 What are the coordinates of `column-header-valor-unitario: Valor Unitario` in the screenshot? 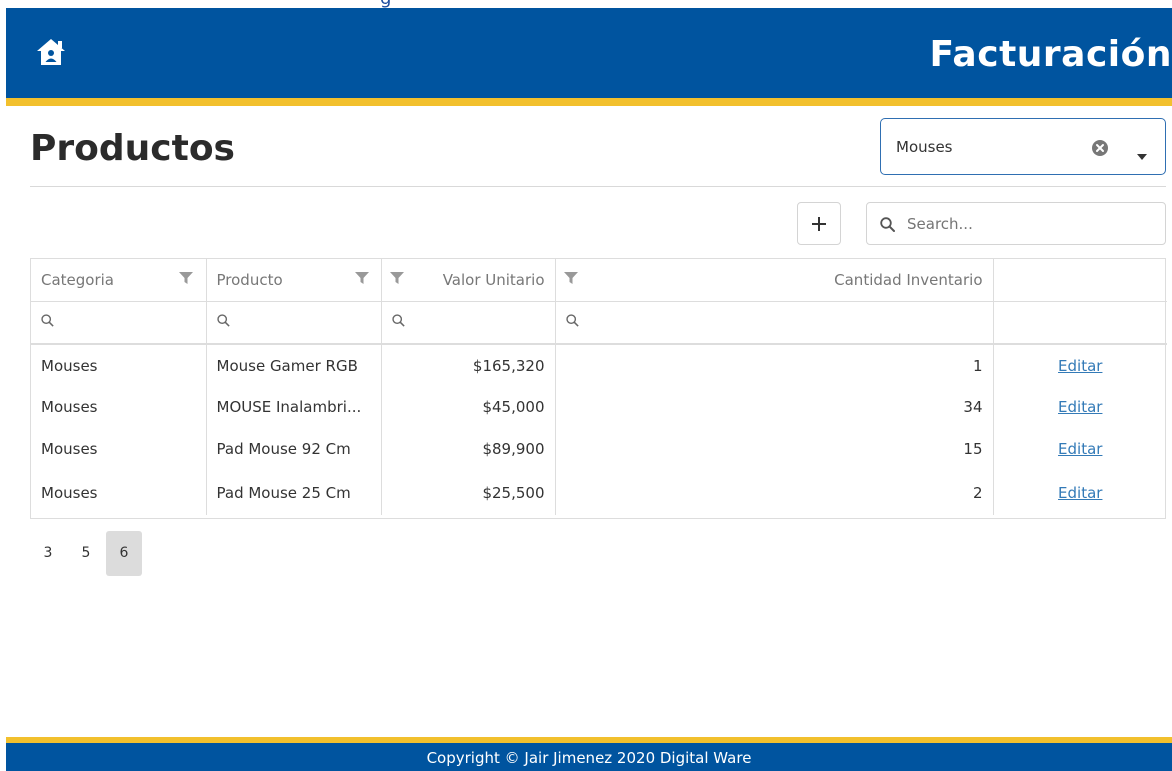 It's located at (468, 280).